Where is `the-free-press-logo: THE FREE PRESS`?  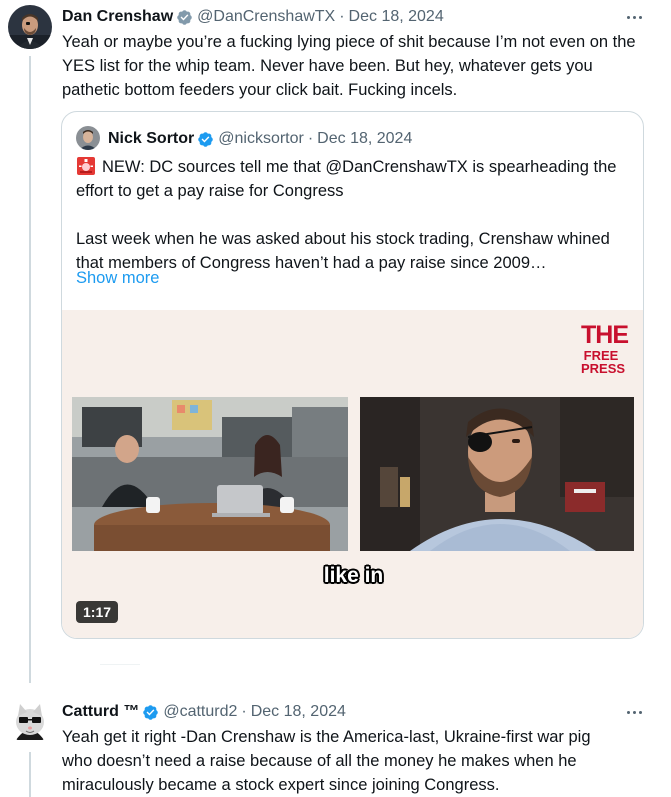 the-free-press-logo: THE FREE PRESS is located at coordinates (605, 348).